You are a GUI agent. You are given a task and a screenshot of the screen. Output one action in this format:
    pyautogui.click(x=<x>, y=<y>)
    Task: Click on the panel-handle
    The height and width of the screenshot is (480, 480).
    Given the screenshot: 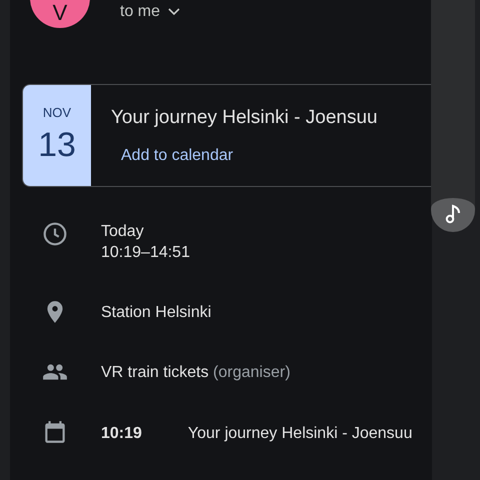 What is the action you would take?
    pyautogui.click(x=453, y=215)
    